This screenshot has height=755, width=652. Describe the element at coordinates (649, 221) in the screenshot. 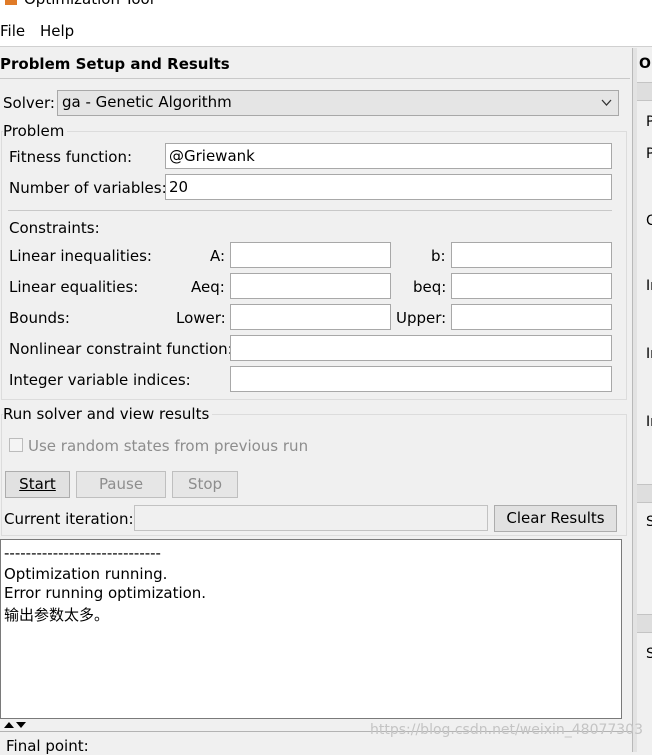

I see `right-panel-letter: C` at that location.